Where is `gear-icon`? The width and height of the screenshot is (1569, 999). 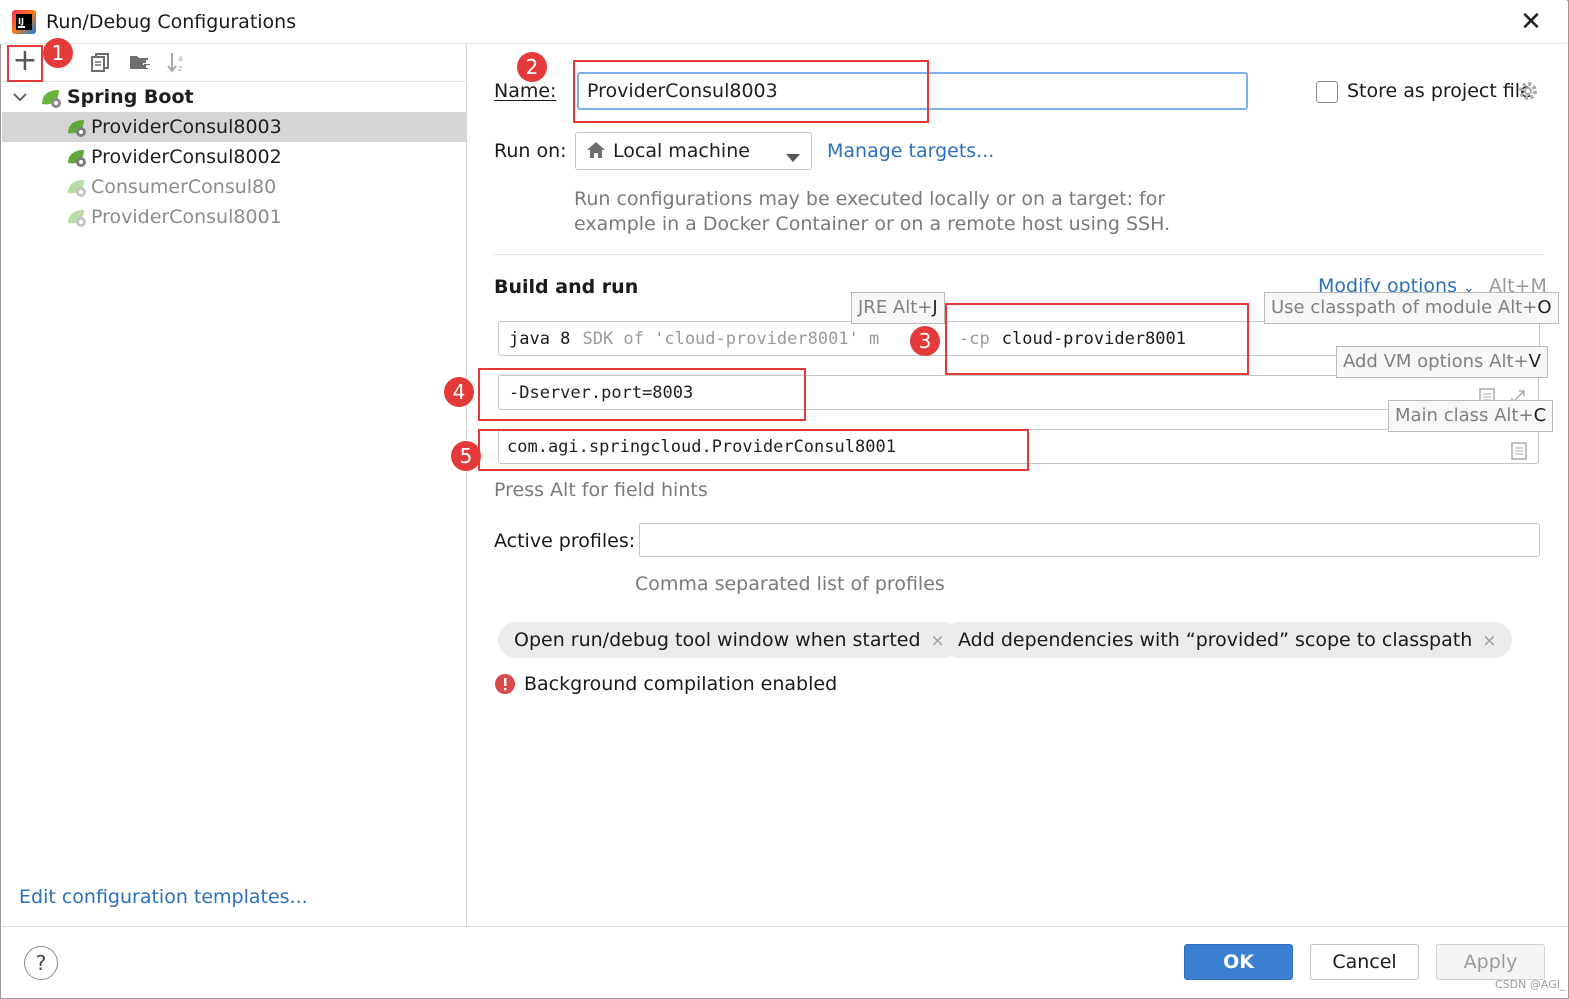
gear-icon is located at coordinates (1528, 93).